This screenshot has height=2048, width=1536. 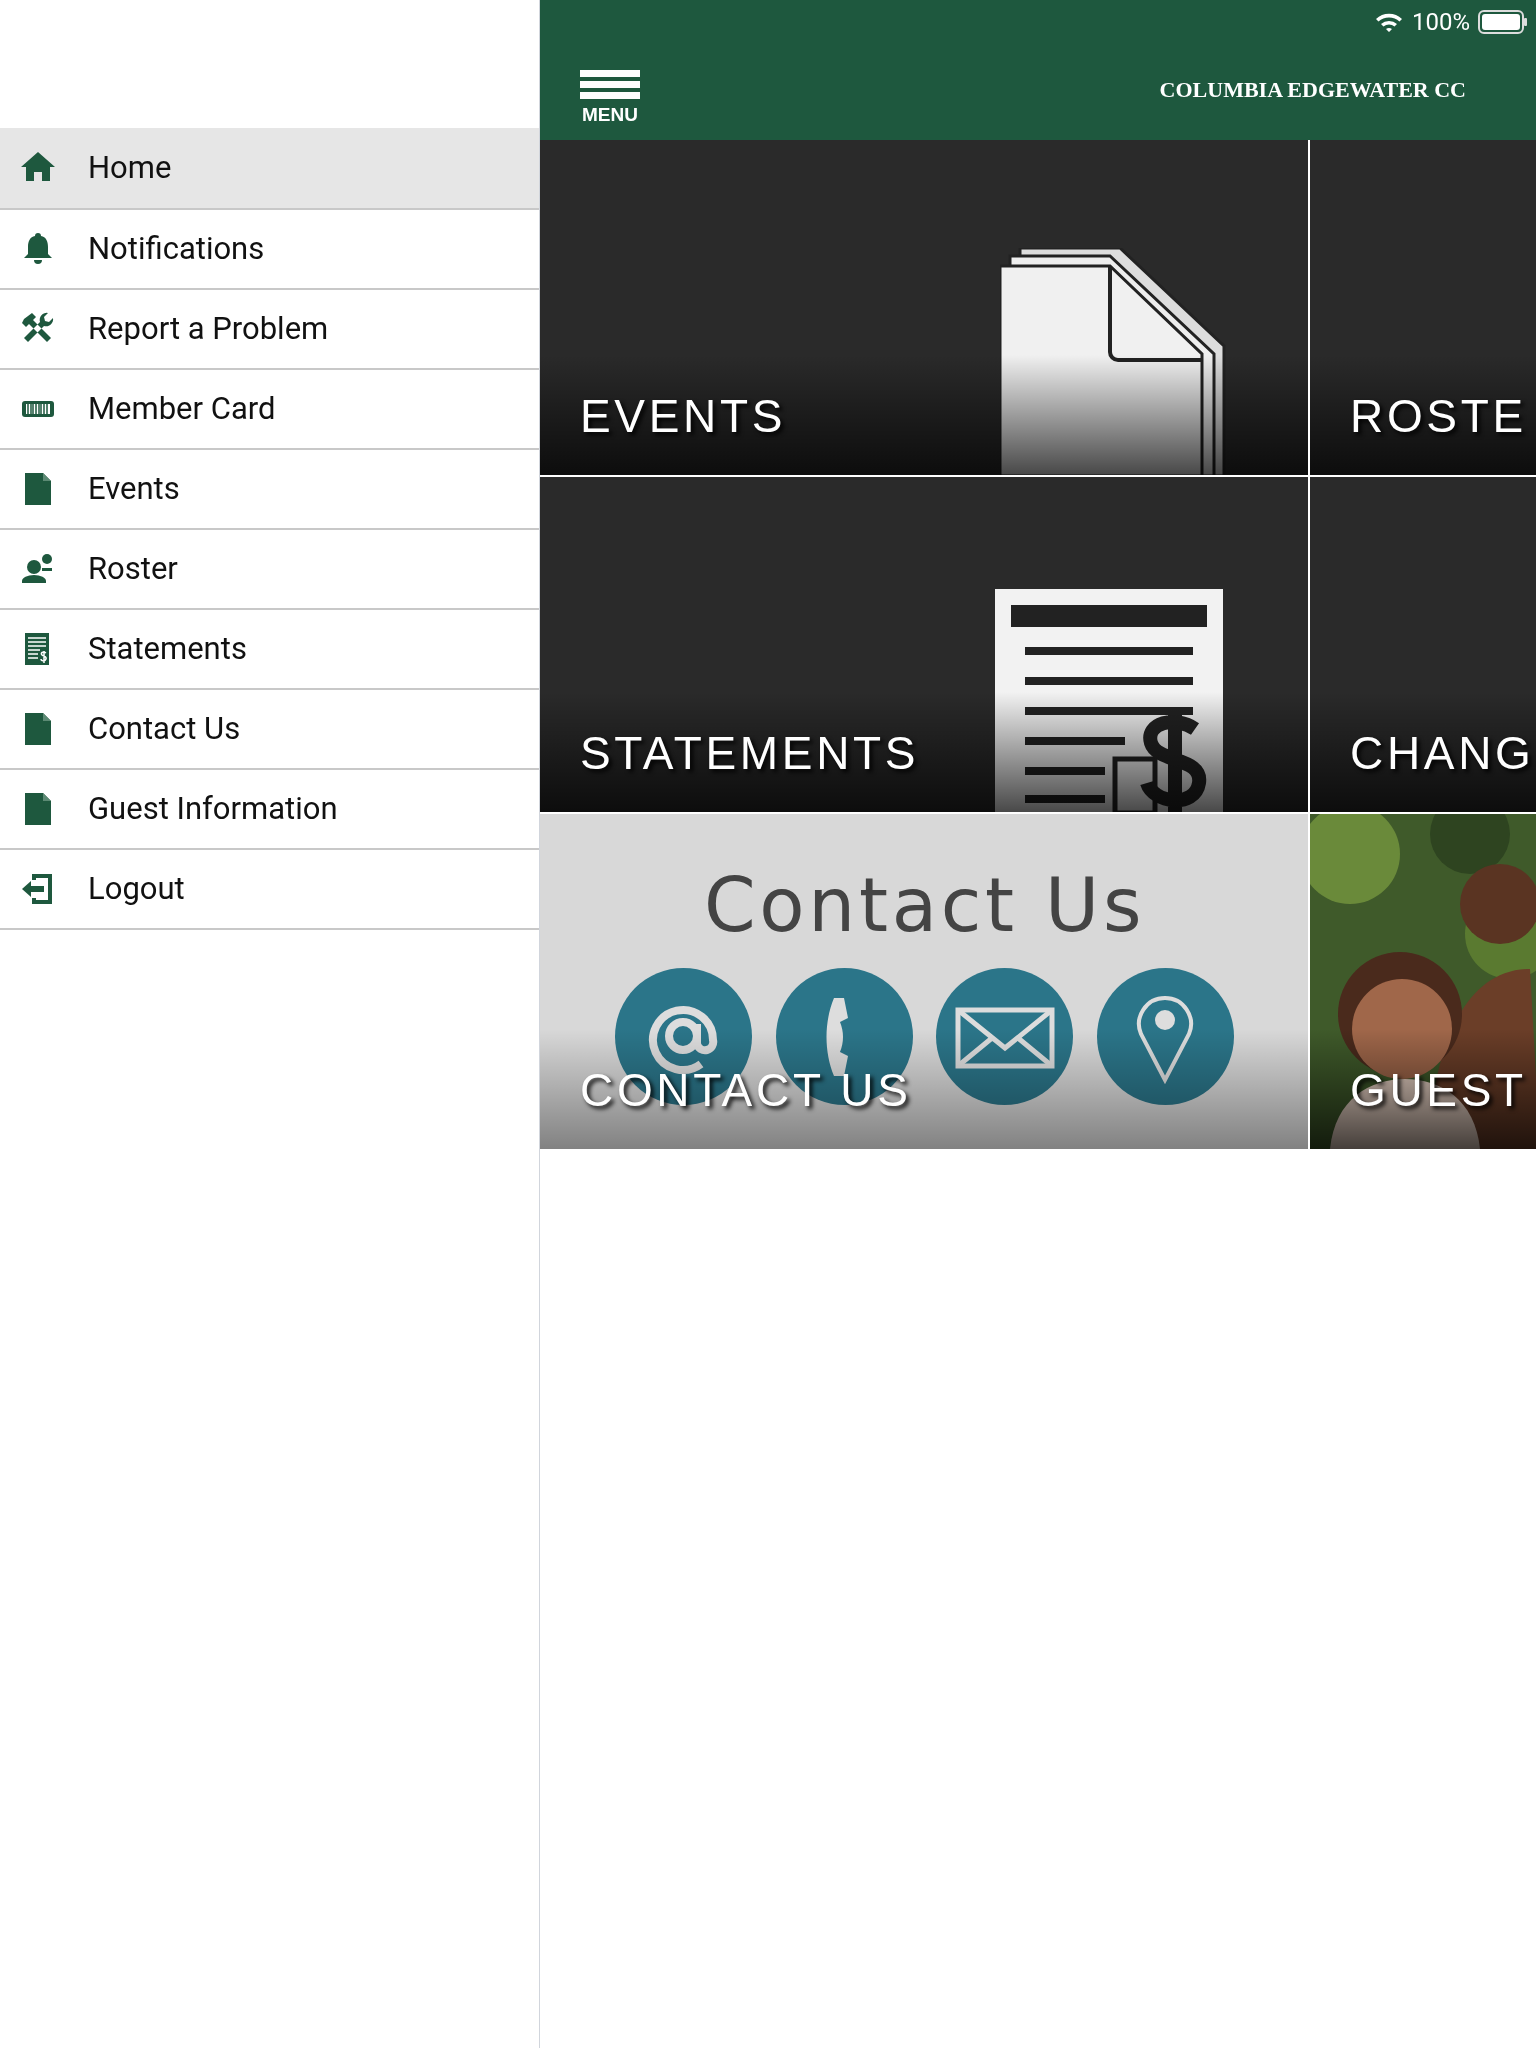 I want to click on tile-label: ROSTE, so click(x=1438, y=416).